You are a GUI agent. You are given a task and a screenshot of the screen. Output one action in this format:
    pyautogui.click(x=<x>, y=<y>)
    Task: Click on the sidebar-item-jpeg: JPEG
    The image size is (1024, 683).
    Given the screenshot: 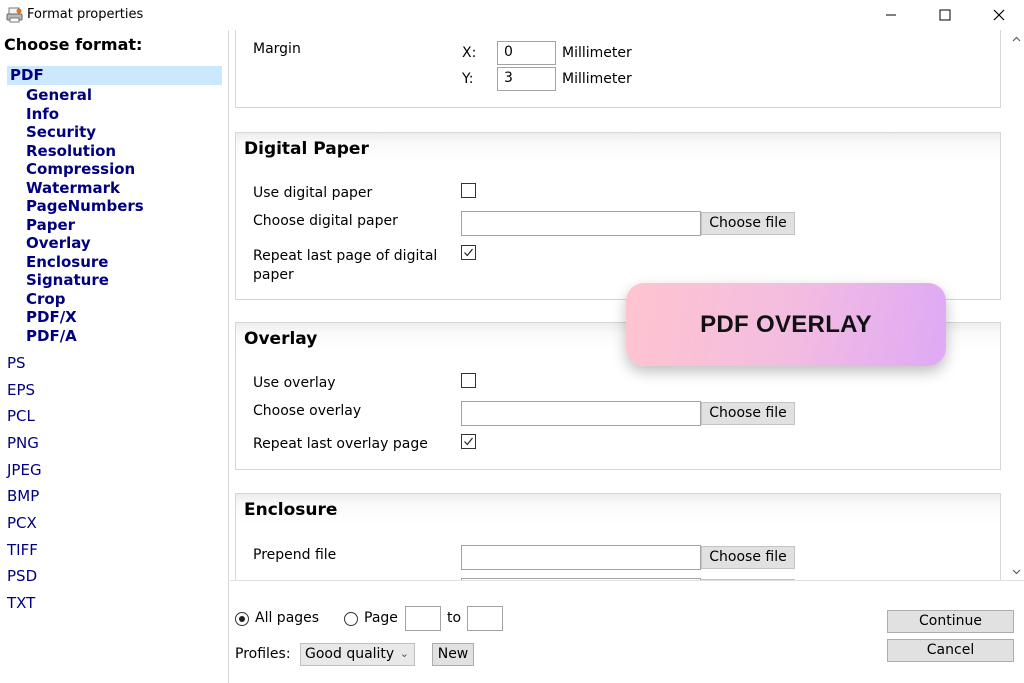 What is the action you would take?
    pyautogui.click(x=24, y=470)
    